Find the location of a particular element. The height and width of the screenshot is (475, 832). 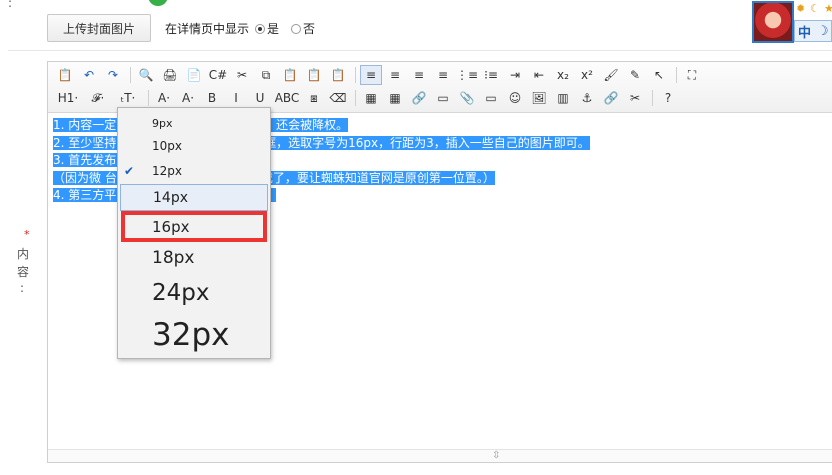

content-label-colon: : is located at coordinates (22, 288).